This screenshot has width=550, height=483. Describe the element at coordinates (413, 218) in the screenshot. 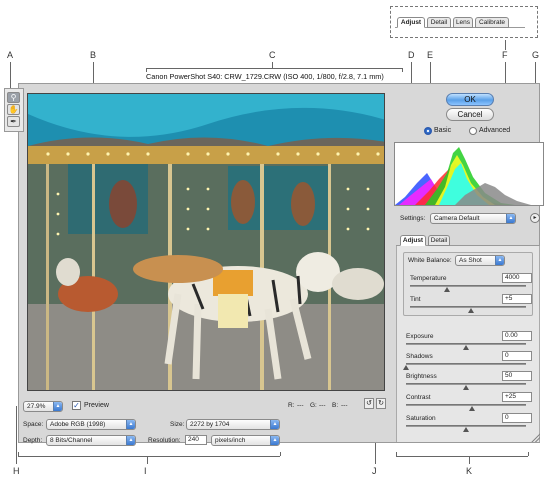

I see `settings-label: Settings:` at that location.